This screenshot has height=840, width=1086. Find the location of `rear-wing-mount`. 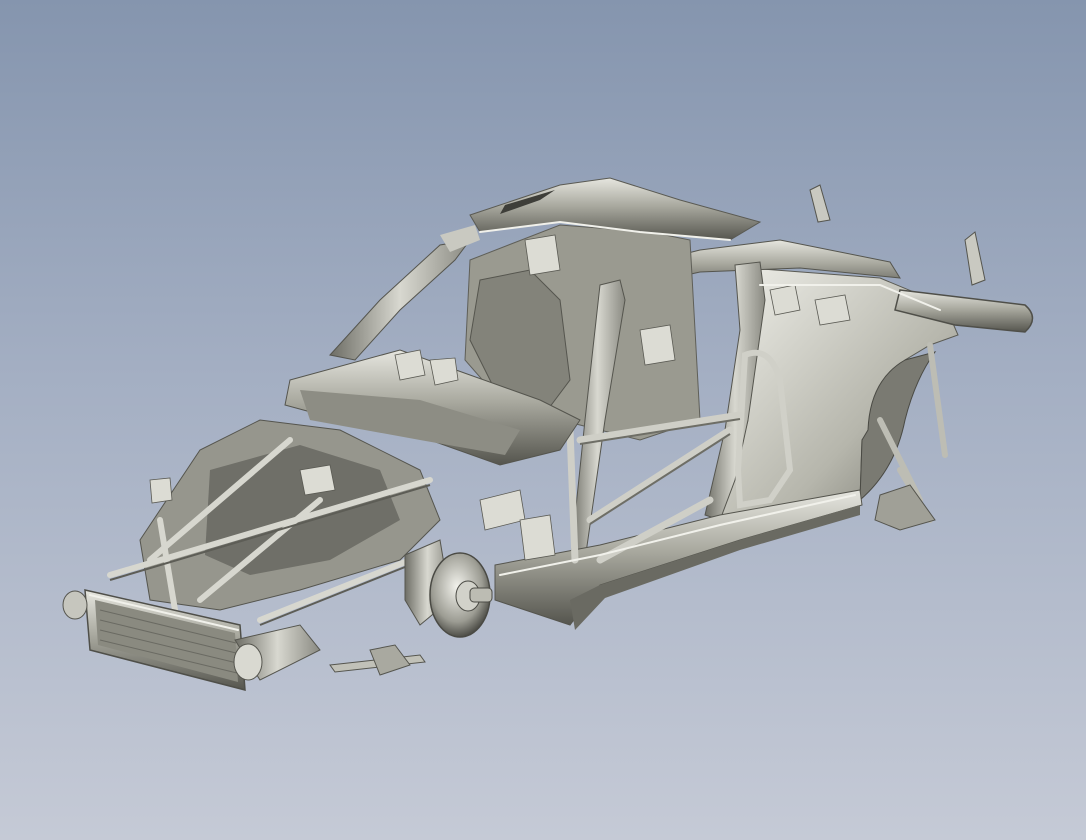

rear-wing-mount is located at coordinates (975, 258).